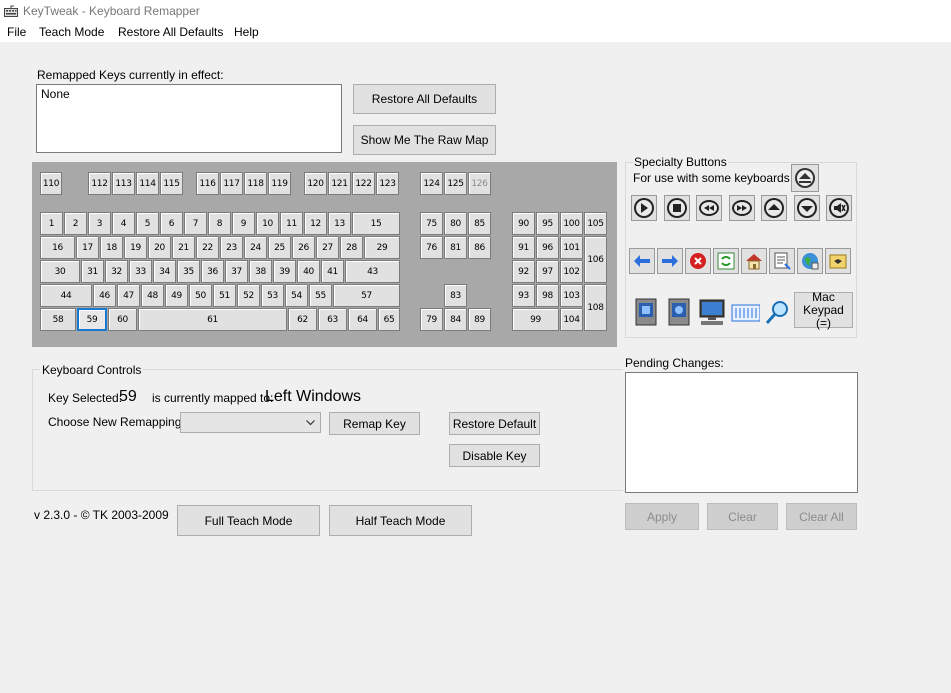 The height and width of the screenshot is (693, 951). Describe the element at coordinates (806, 208) in the screenshot. I see `volume-down-button` at that location.